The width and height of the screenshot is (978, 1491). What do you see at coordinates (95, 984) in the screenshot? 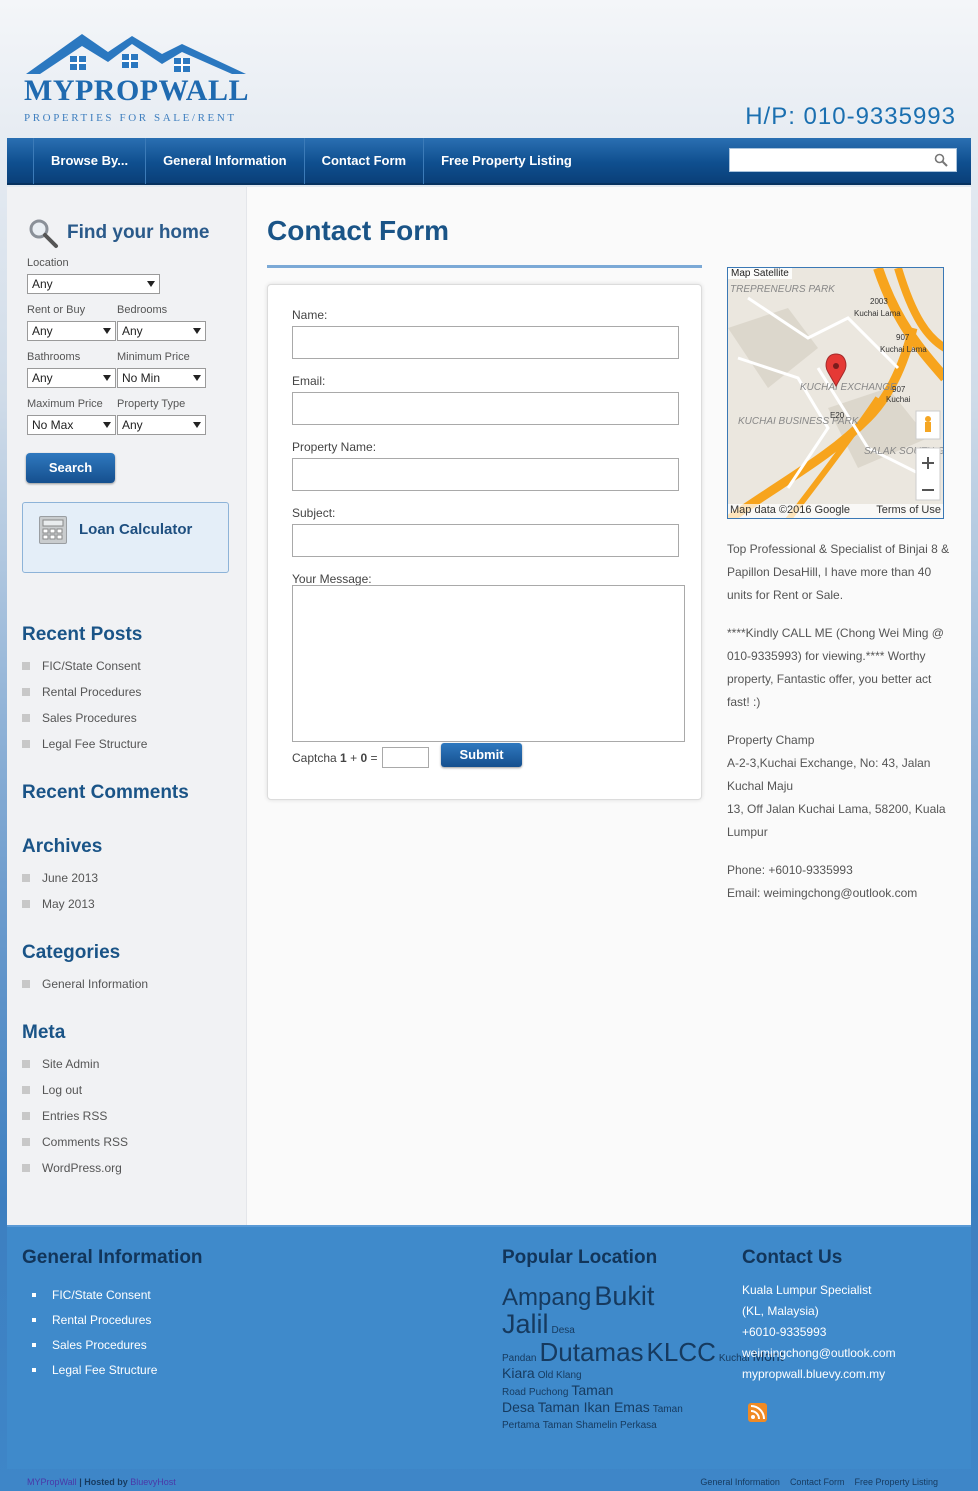
I see `category-link: General Information` at bounding box center [95, 984].